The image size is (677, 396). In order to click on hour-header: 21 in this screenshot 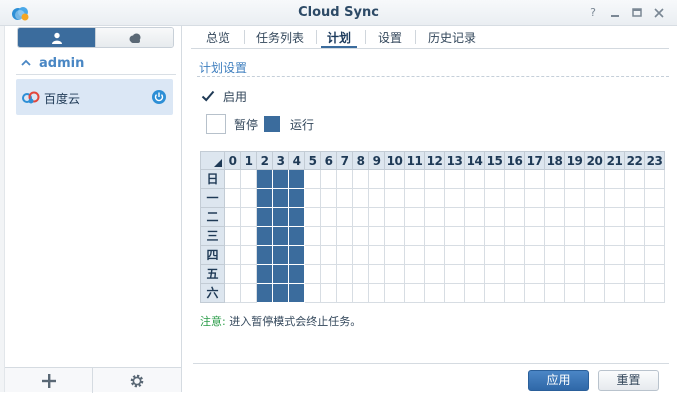, I will do `click(615, 160)`.